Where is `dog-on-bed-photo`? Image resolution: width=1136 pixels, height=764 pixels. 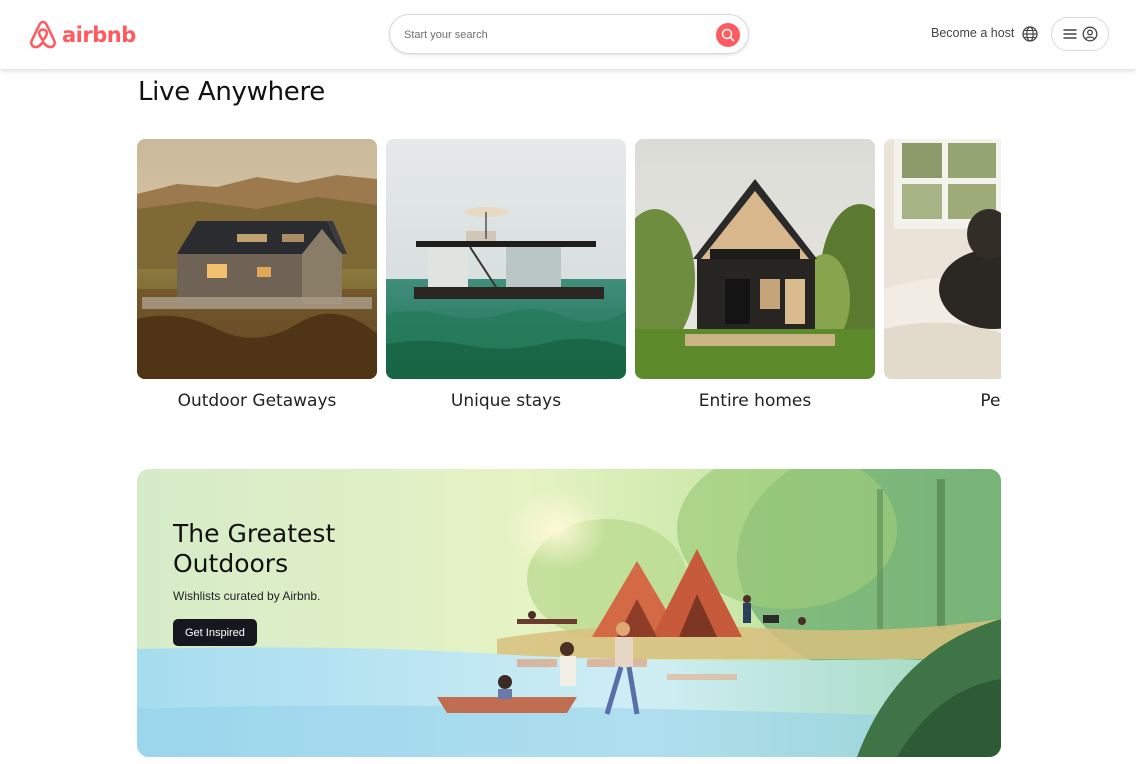
dog-on-bed-photo is located at coordinates (942, 259).